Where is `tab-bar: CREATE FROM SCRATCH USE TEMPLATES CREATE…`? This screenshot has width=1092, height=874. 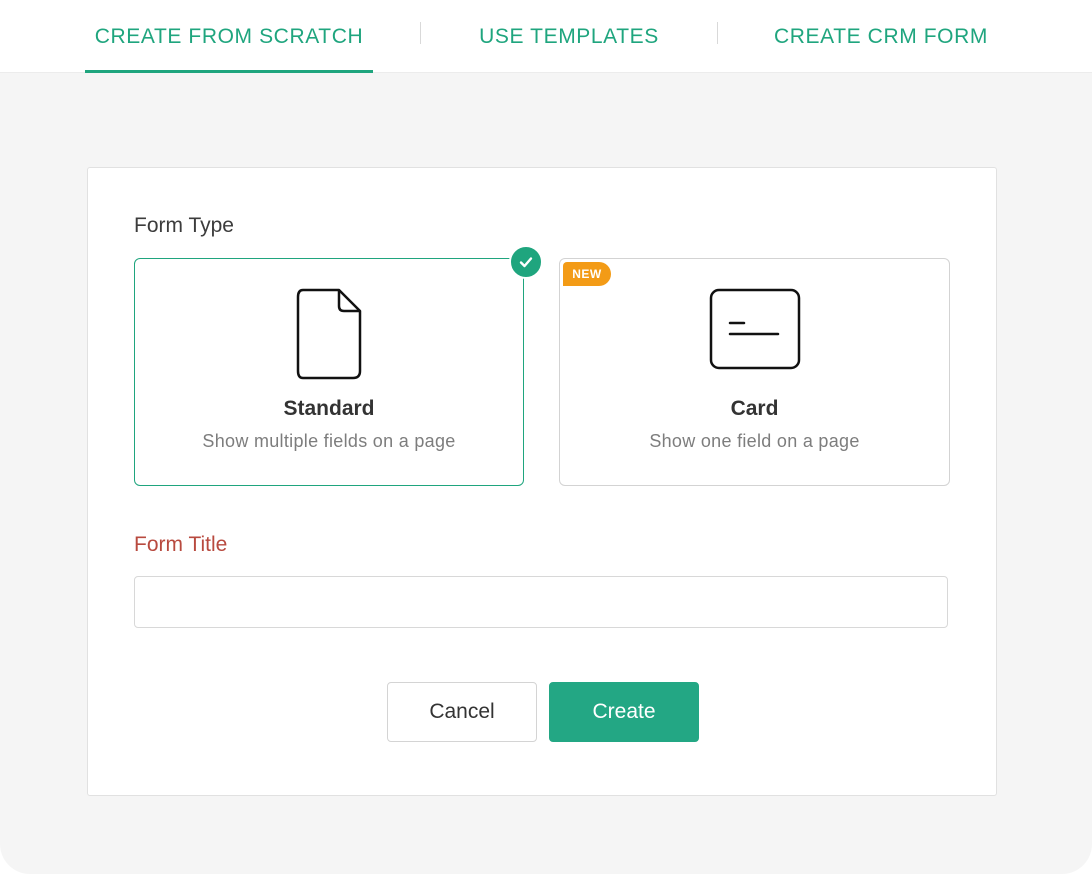 tab-bar: CREATE FROM SCRATCH USE TEMPLATES CREATE… is located at coordinates (546, 36).